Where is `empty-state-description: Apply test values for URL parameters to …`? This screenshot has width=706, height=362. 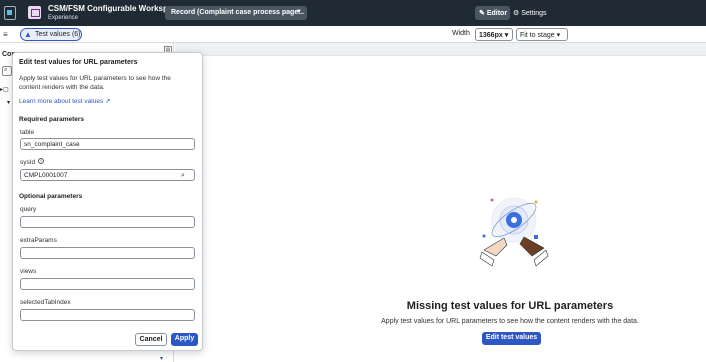 empty-state-description: Apply test values for URL parameters to … is located at coordinates (510, 321).